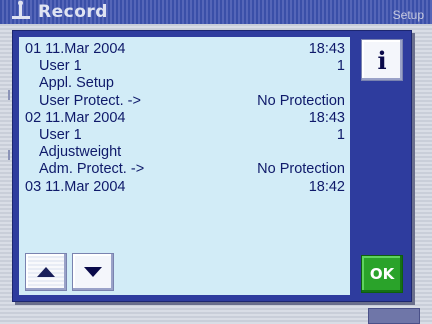 Image resolution: width=432 pixels, height=324 pixels. I want to click on log-row-label: User Protect. ->, so click(90, 100).